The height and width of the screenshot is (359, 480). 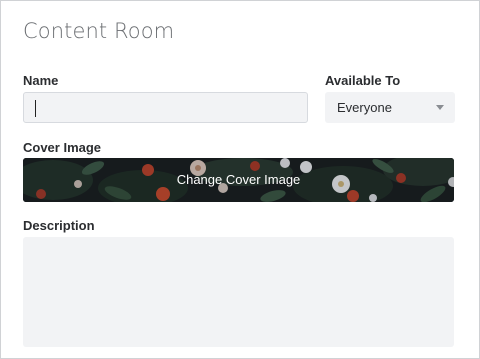 I want to click on change-cover-image-button: Change Cover Image, so click(x=238, y=180).